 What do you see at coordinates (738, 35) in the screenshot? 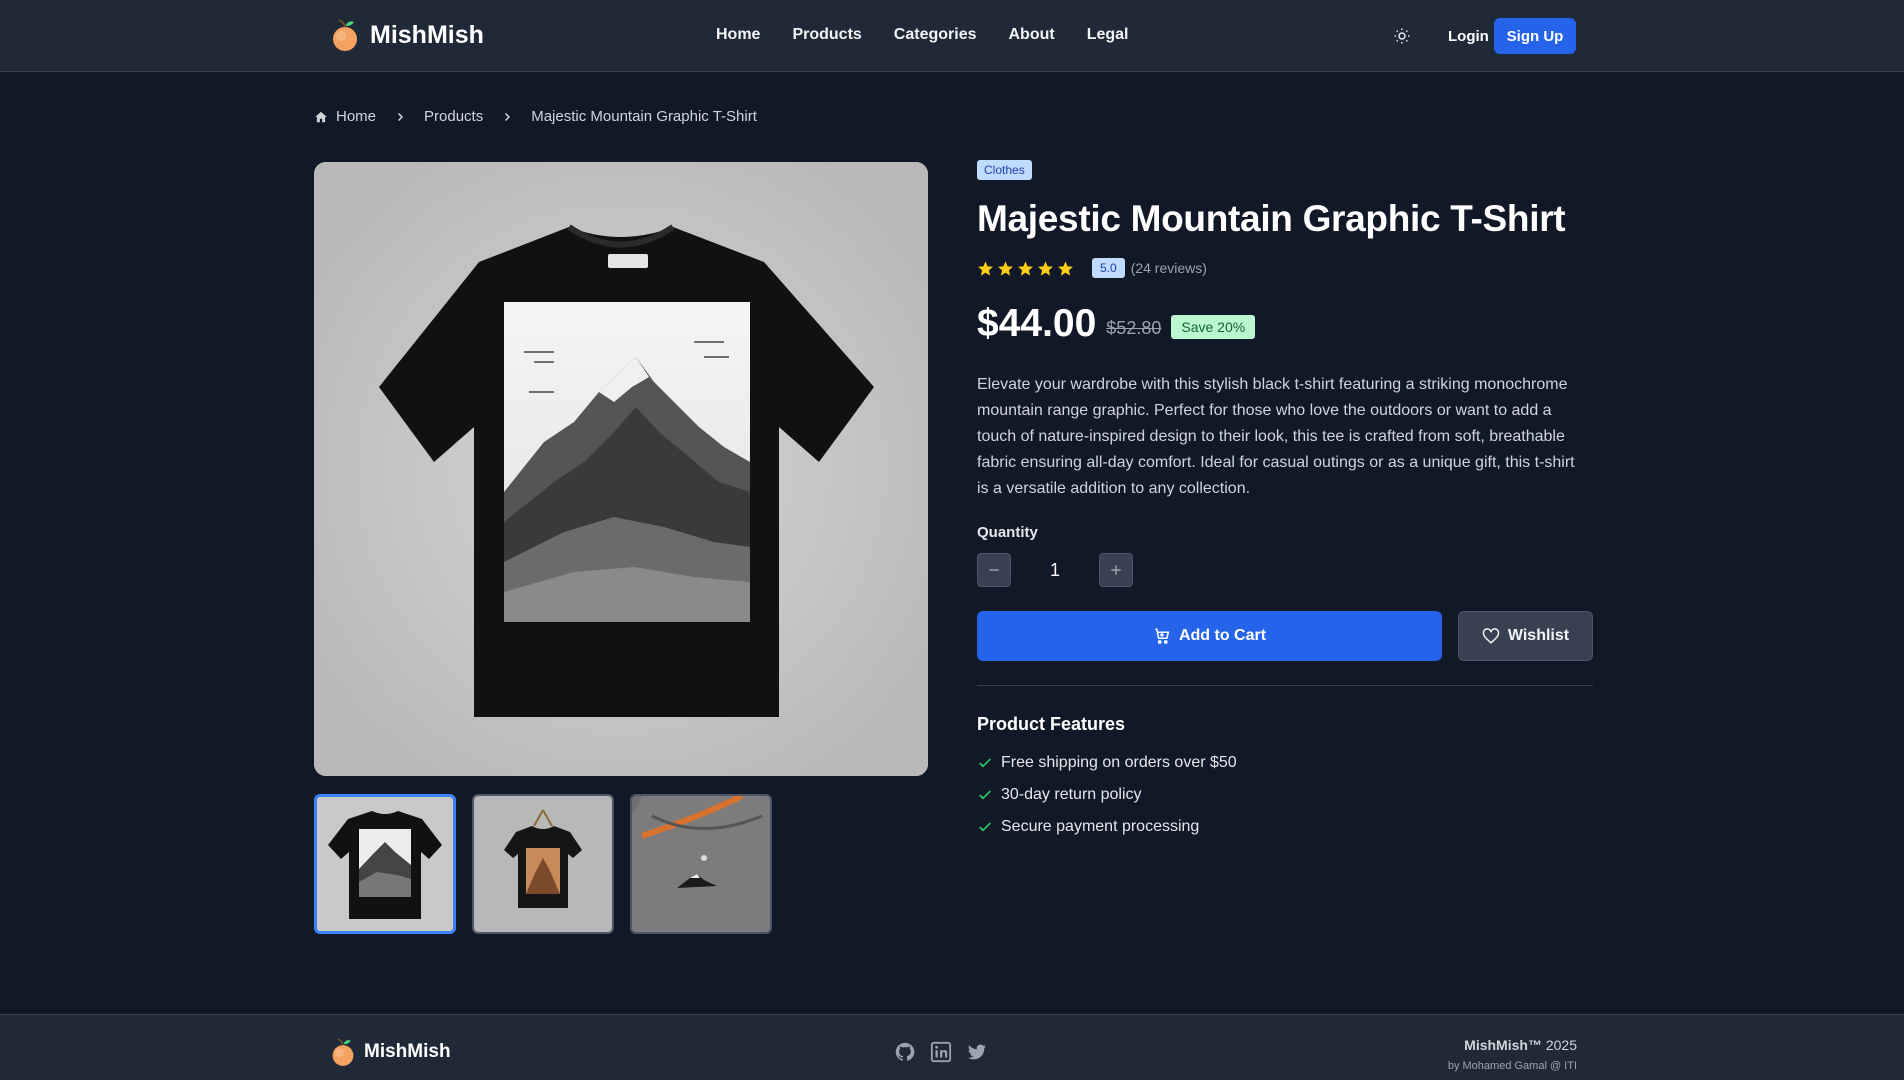
I see `nav-home: Home` at bounding box center [738, 35].